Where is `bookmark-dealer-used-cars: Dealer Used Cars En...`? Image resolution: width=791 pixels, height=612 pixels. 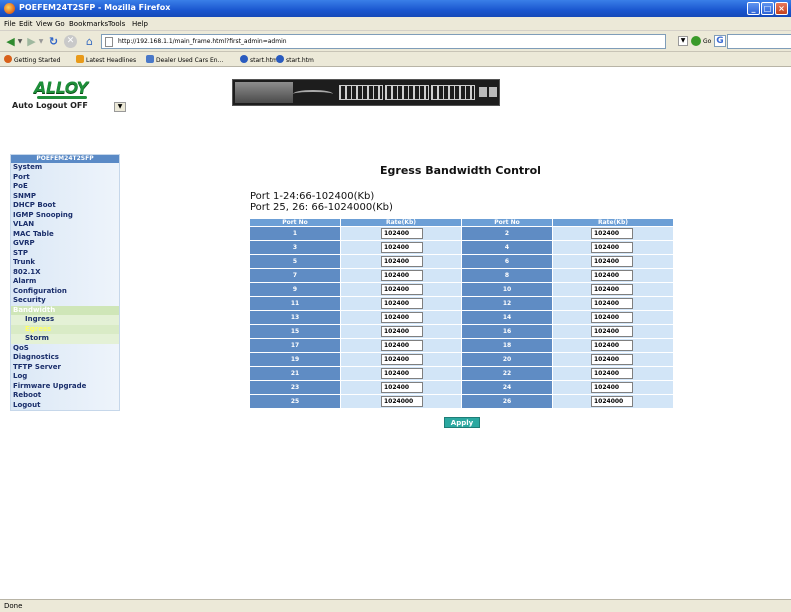 bookmark-dealer-used-cars: Dealer Used Cars En... is located at coordinates (184, 59).